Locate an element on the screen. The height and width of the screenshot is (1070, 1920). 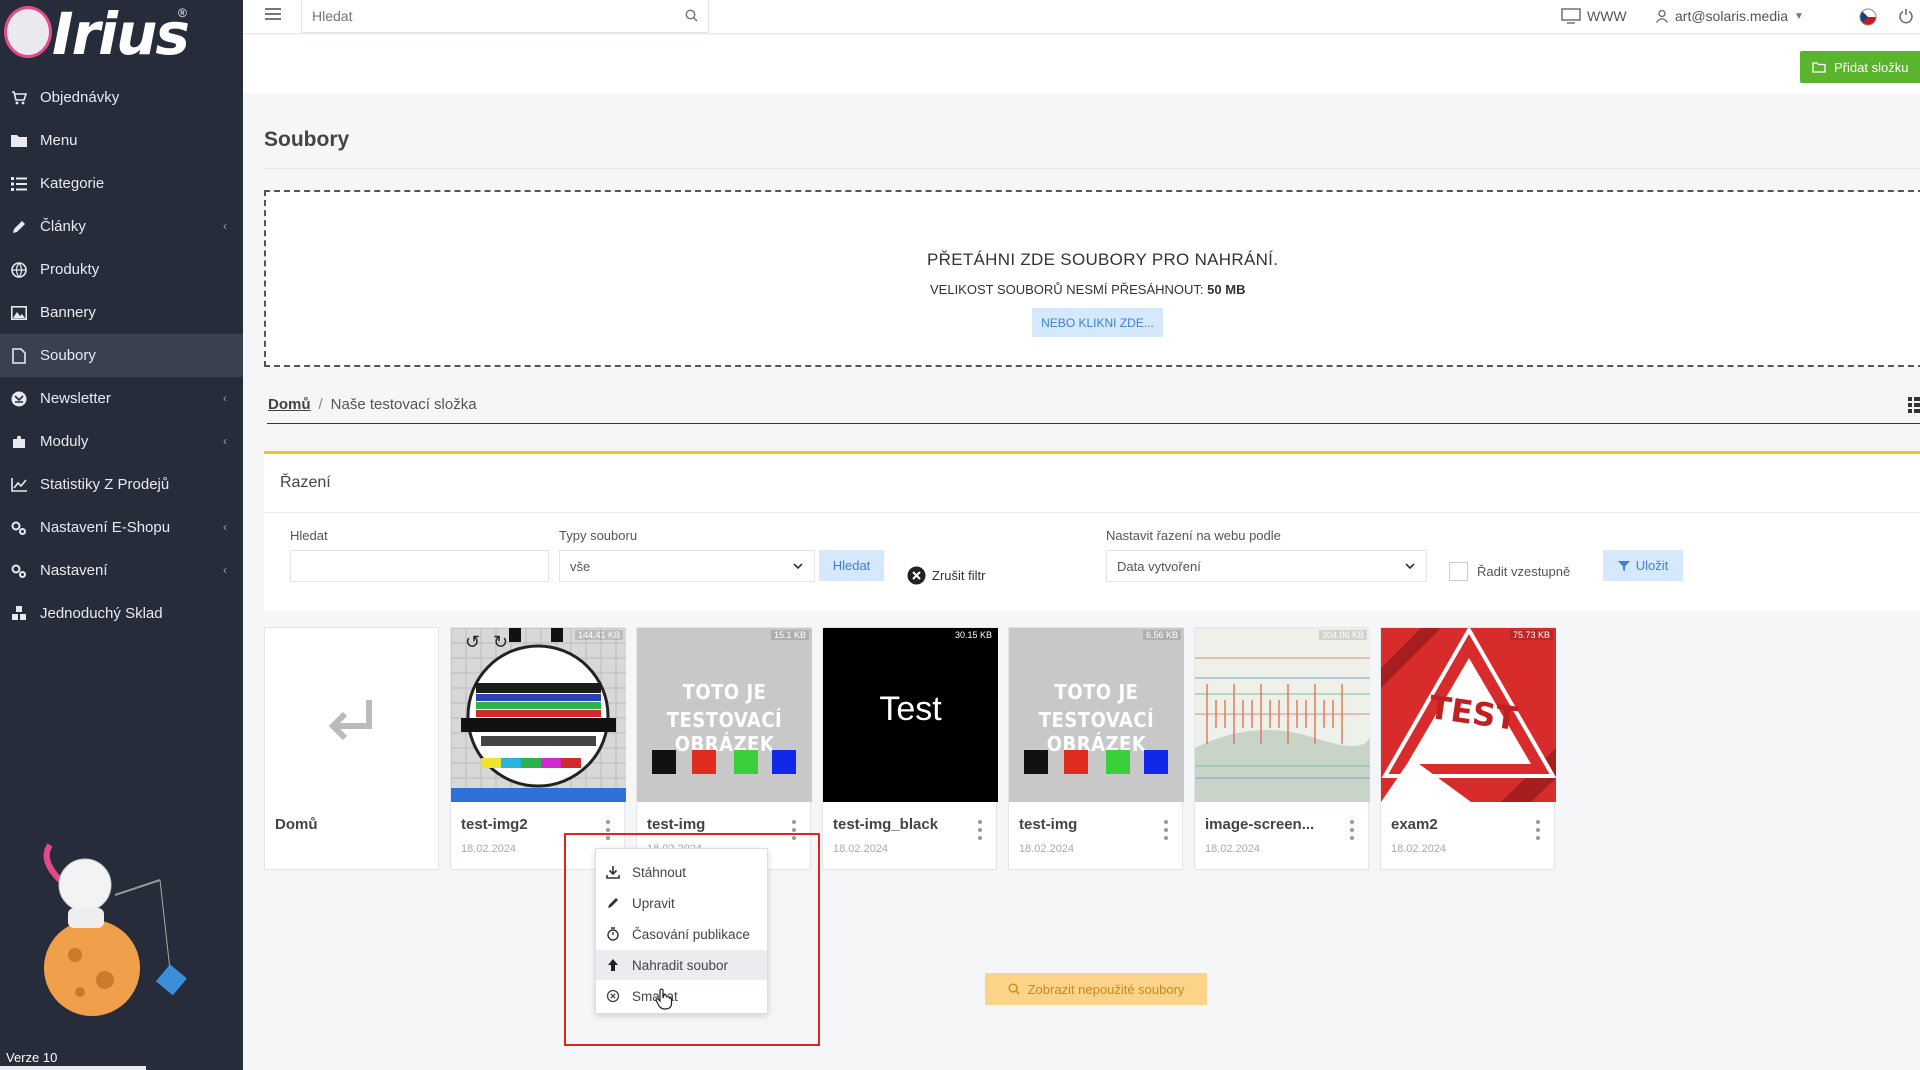
context-menu-item-download: Stáhnout is located at coordinates (681, 872).